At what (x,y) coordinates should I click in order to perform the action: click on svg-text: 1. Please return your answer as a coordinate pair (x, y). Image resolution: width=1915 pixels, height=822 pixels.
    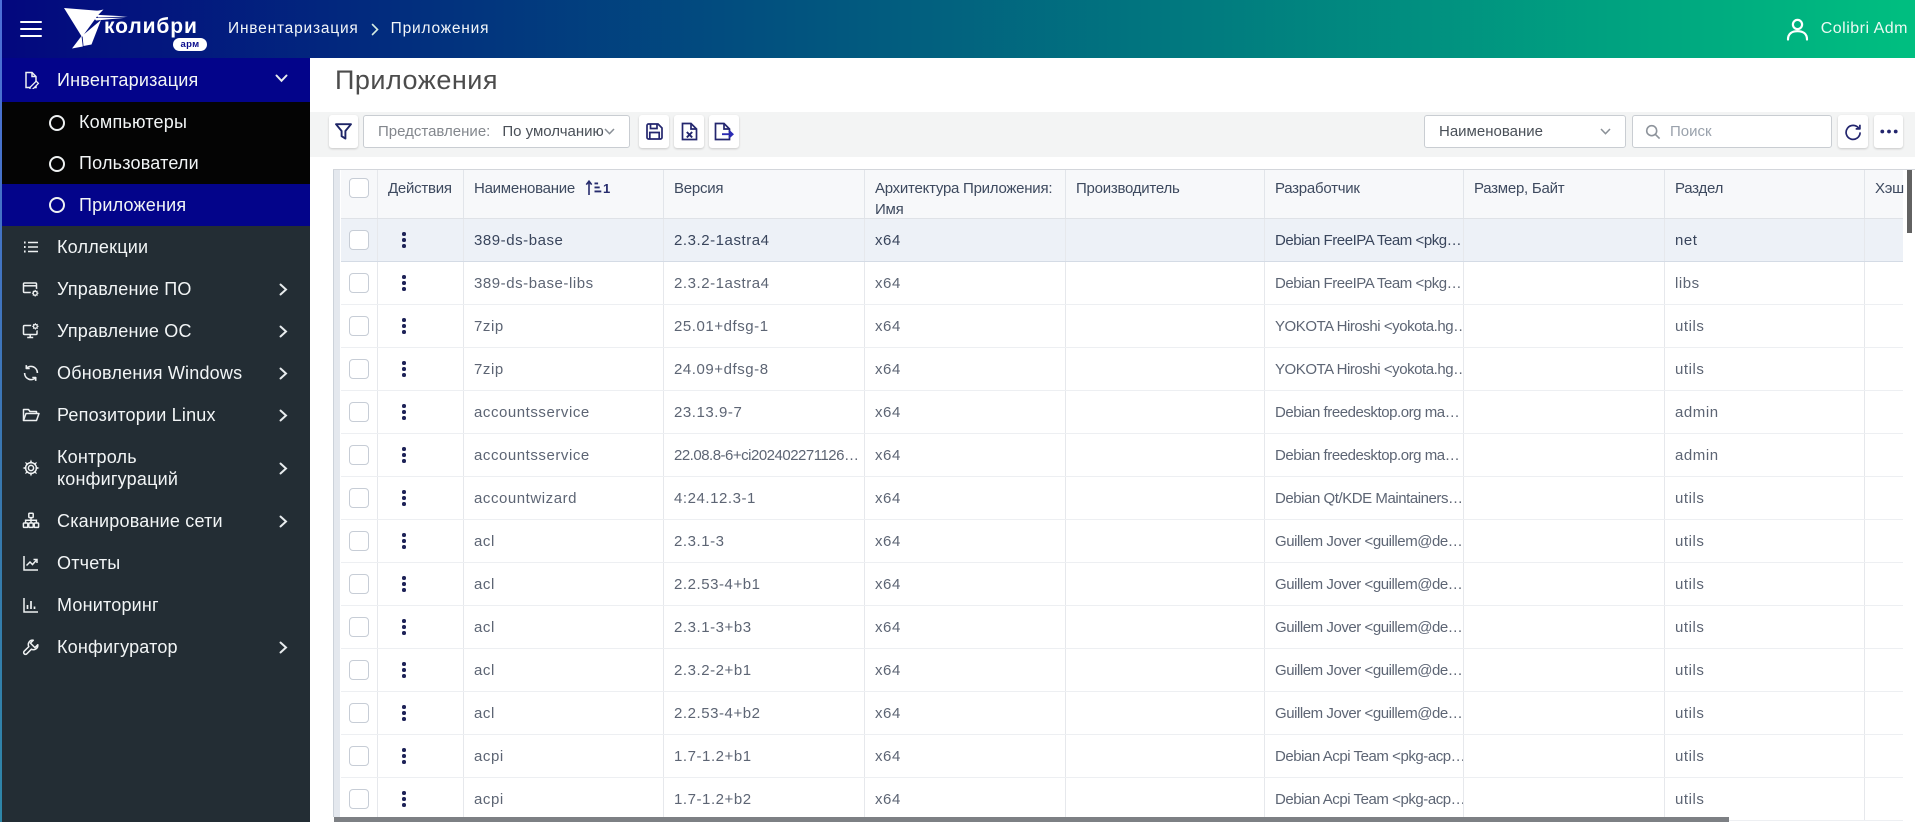
    Looking at the image, I should click on (606, 188).